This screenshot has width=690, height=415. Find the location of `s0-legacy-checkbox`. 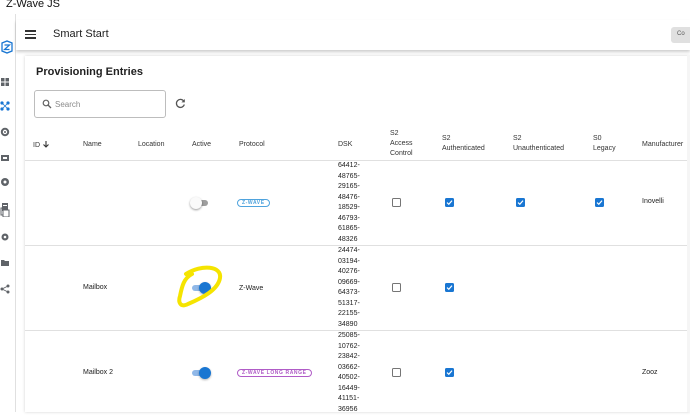

s0-legacy-checkbox is located at coordinates (599, 202).